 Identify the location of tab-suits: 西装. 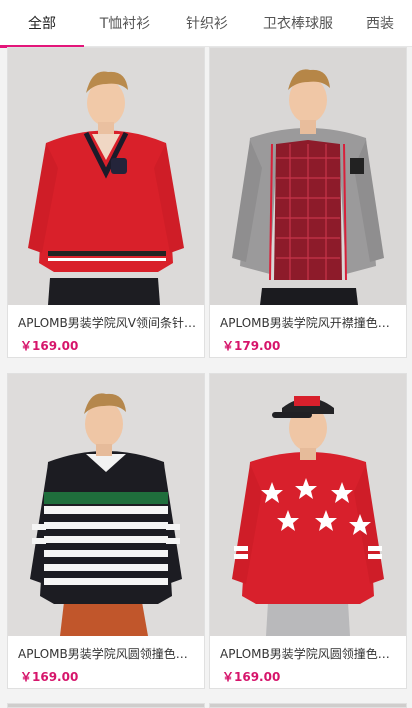
(380, 23).